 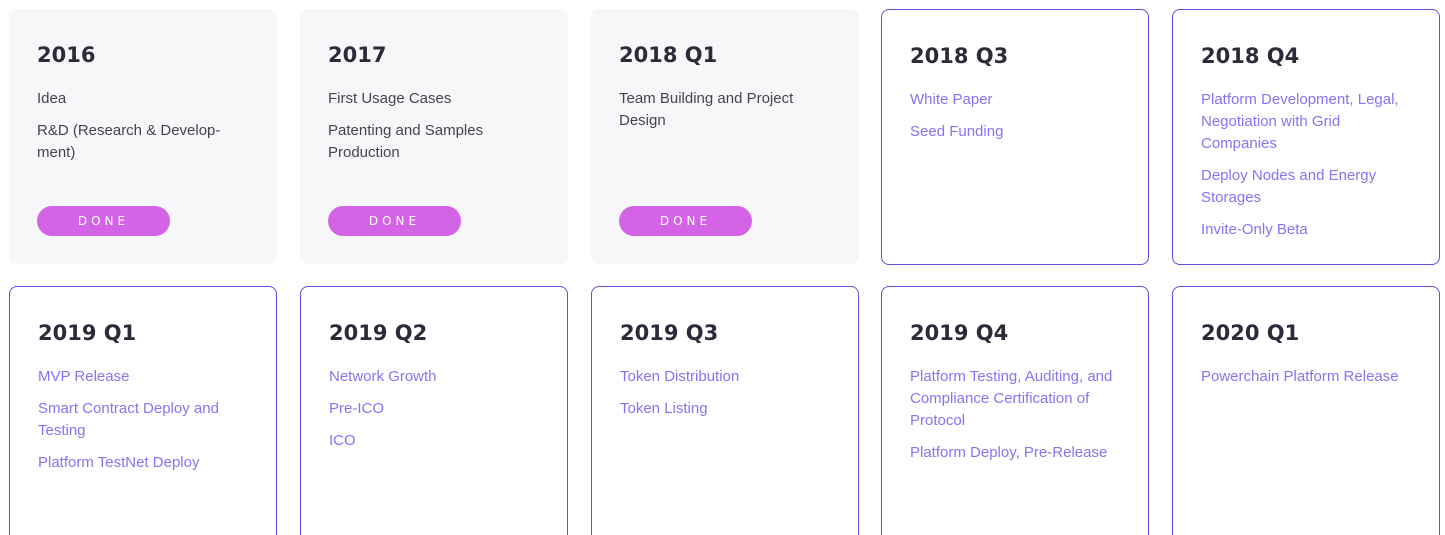 What do you see at coordinates (1015, 137) in the screenshot?
I see `milestone-card-2018-q3: 2018 Q3 White Paper Seed Funding` at bounding box center [1015, 137].